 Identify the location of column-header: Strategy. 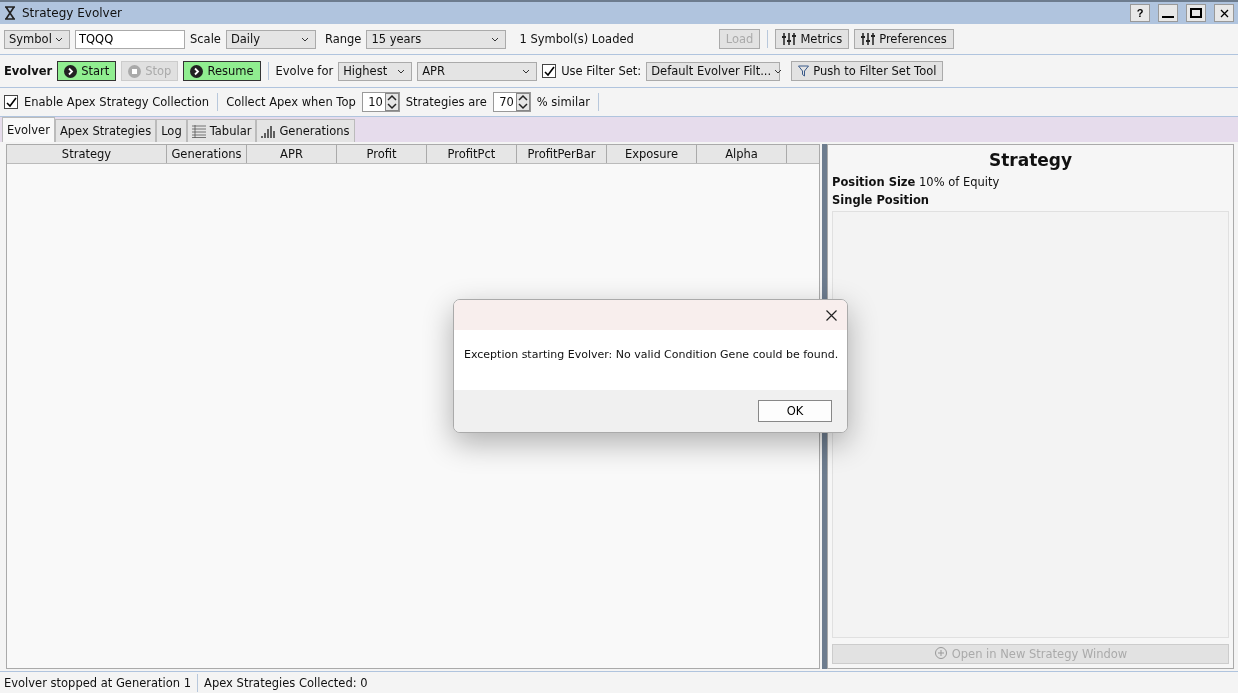
(87, 154).